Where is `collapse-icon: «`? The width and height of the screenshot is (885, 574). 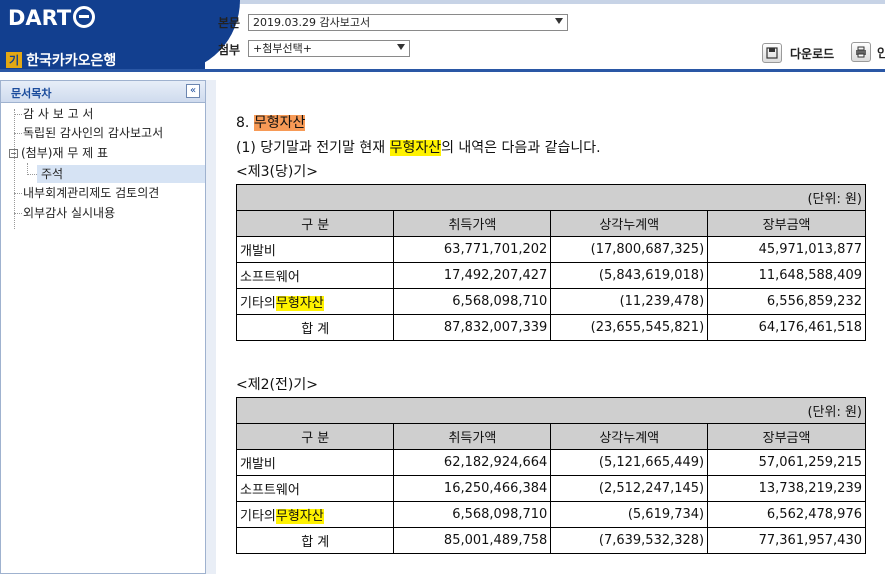 collapse-icon: « is located at coordinates (193, 91).